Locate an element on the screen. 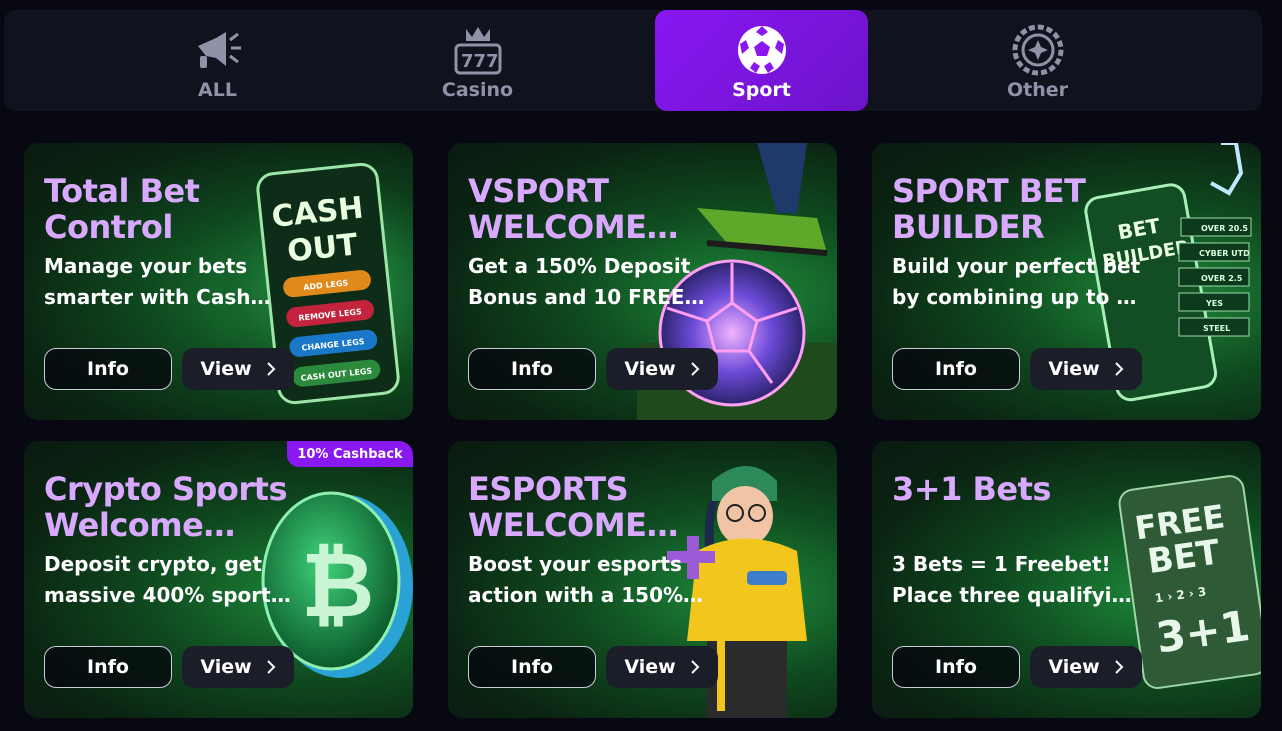 The width and height of the screenshot is (1282, 731). soccer-ball-icon is located at coordinates (762, 50).